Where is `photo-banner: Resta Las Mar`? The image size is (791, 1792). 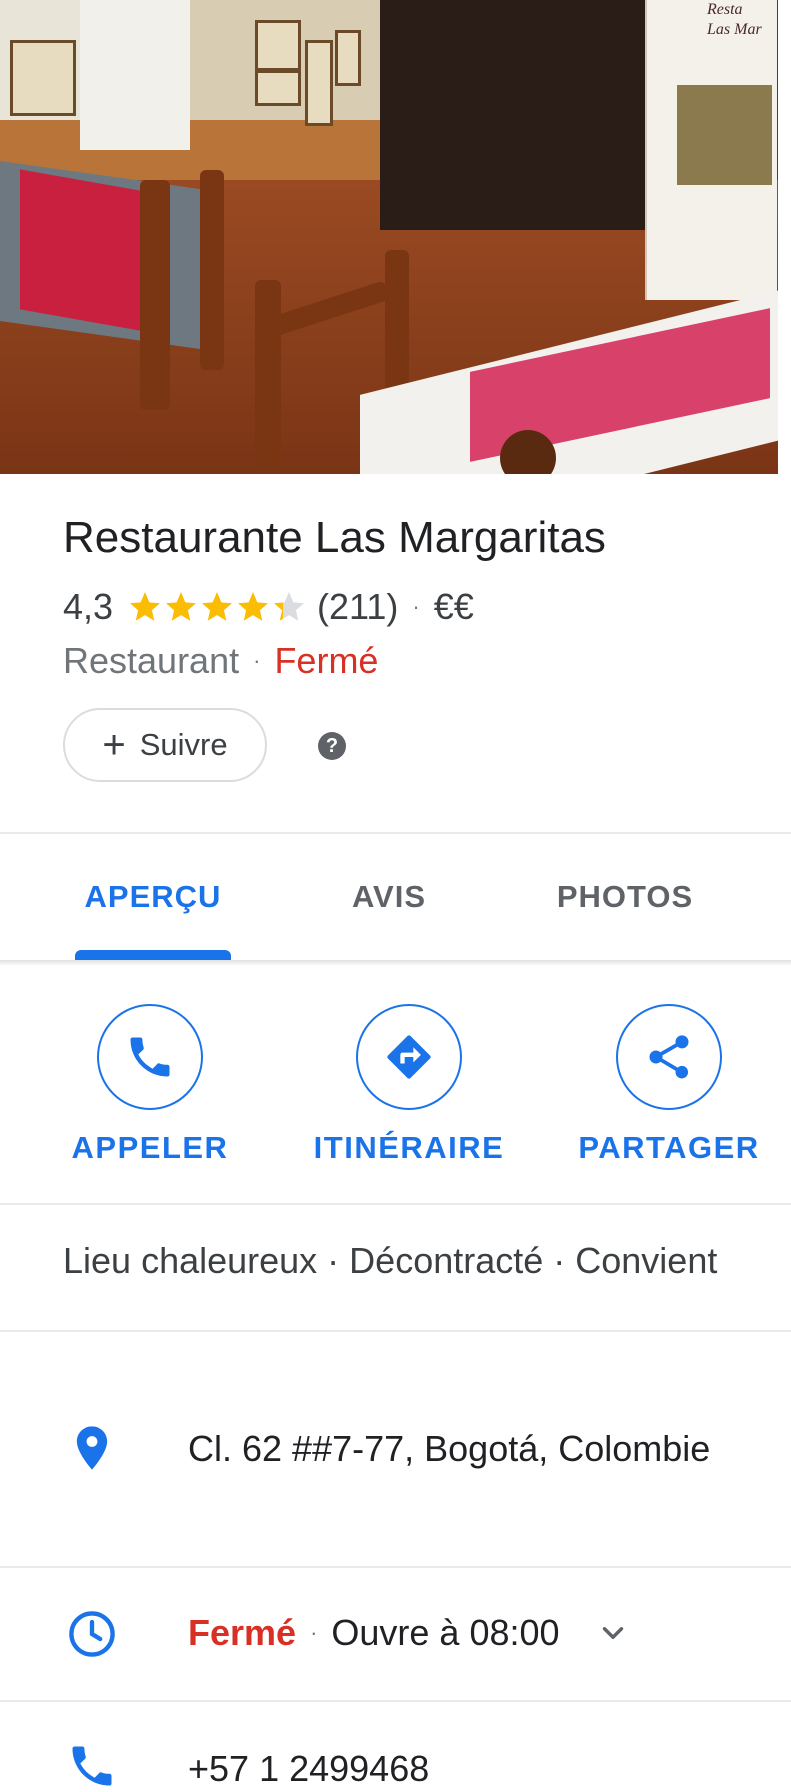
photo-banner: Resta Las Mar is located at coordinates (711, 150).